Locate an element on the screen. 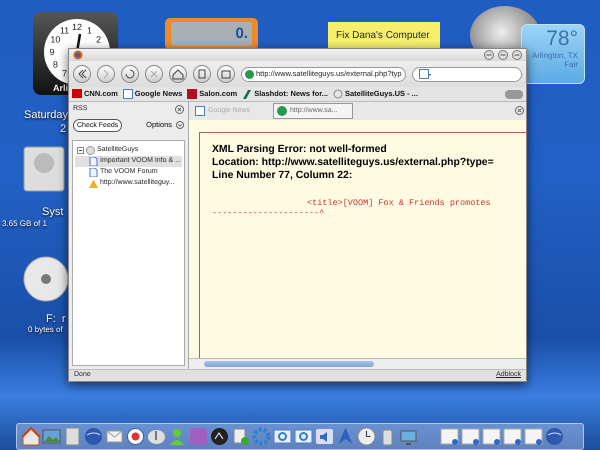 The width and height of the screenshot is (600, 450). overflow-toggle-icon is located at coordinates (514, 94).